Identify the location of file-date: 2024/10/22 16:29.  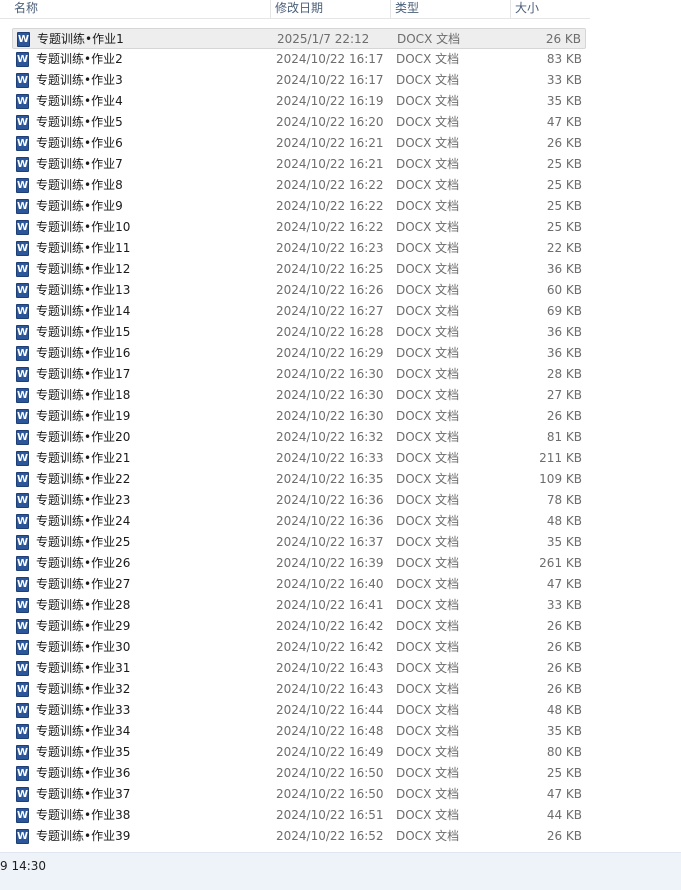
(330, 353).